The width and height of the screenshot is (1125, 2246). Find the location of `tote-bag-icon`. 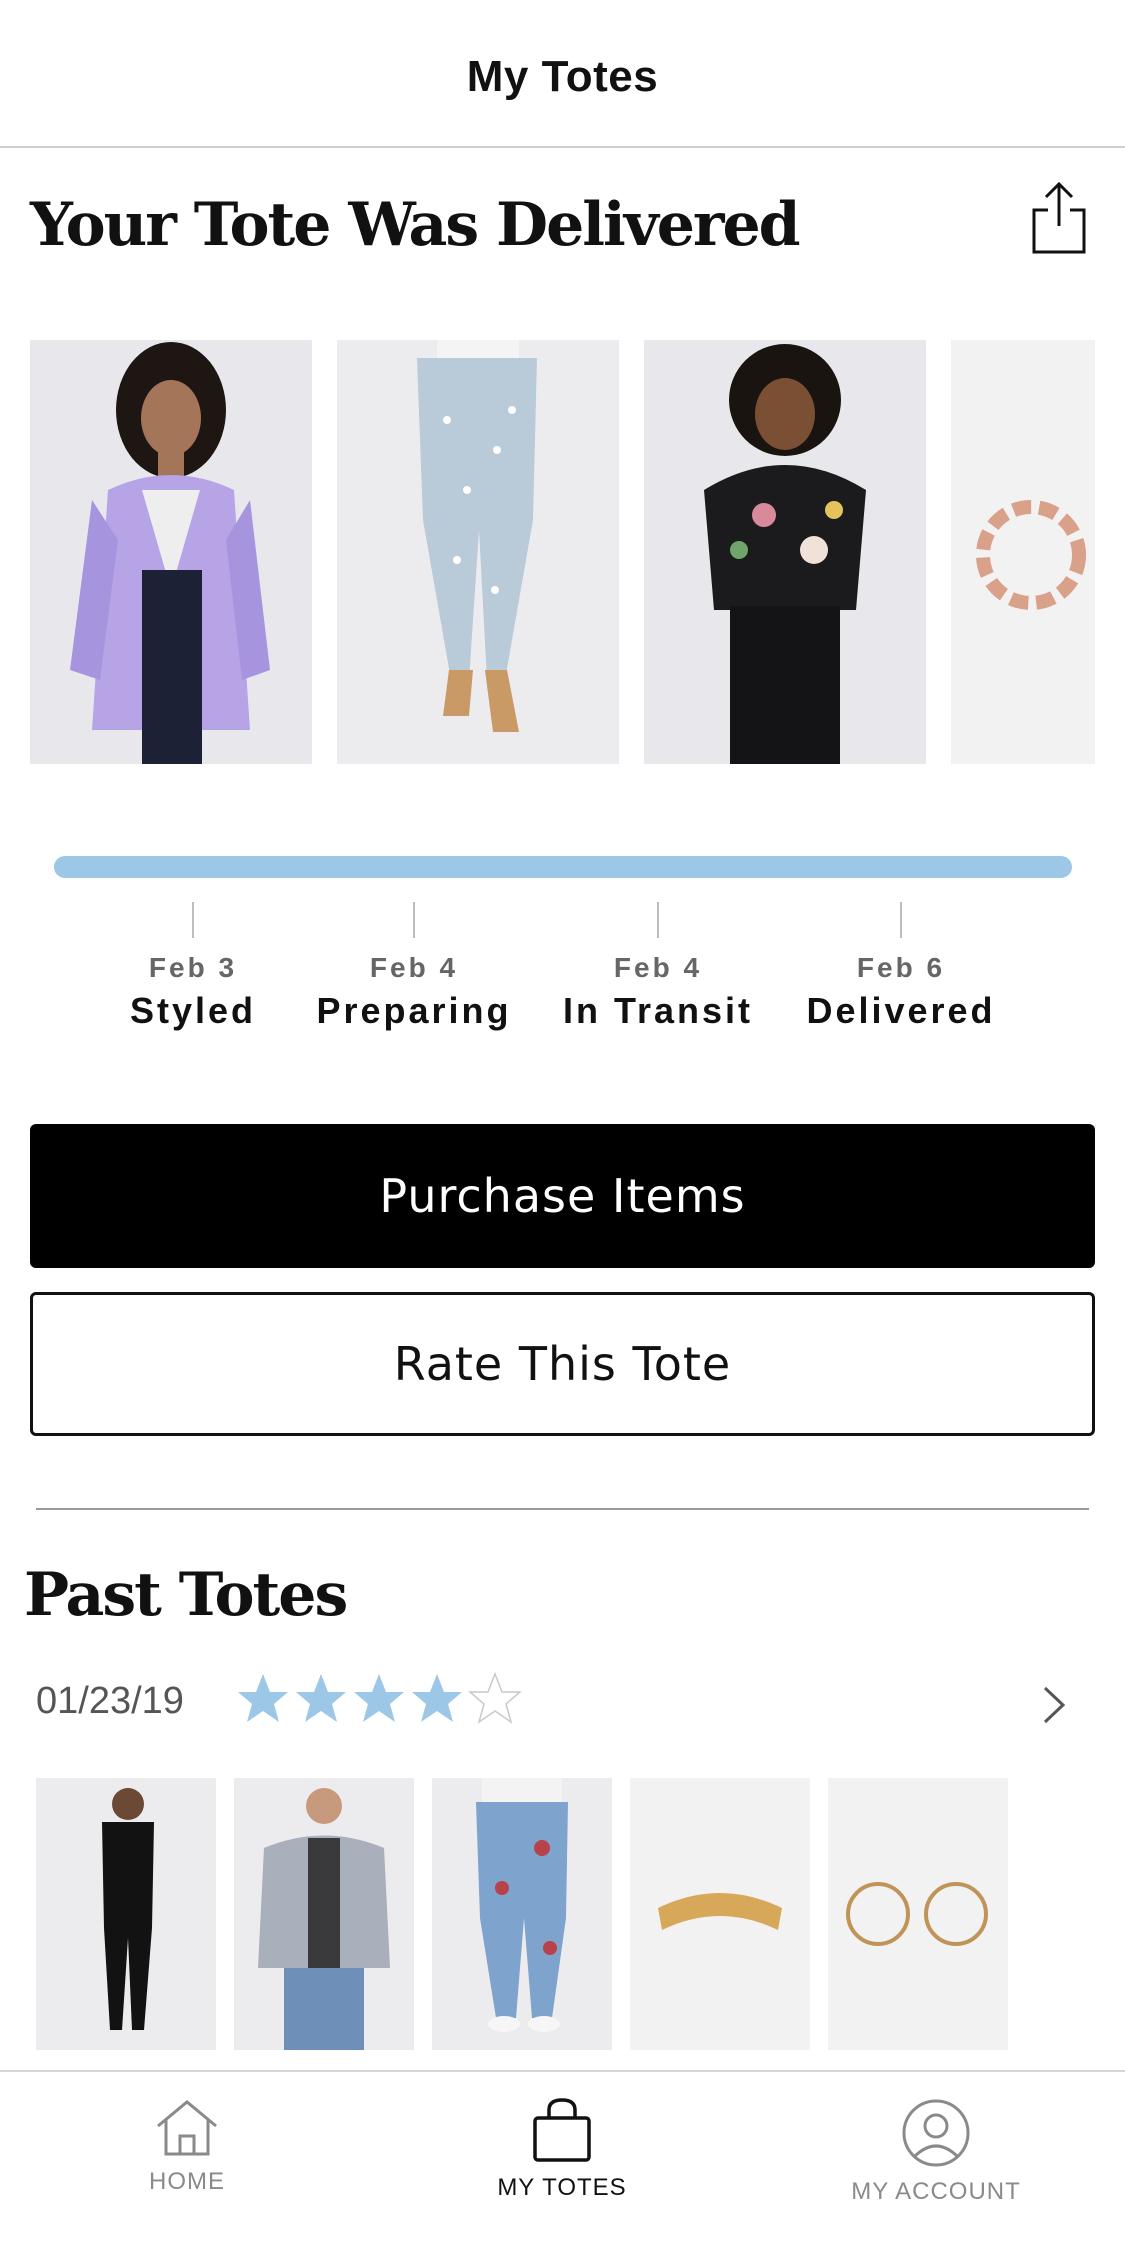

tote-bag-icon is located at coordinates (562, 2130).